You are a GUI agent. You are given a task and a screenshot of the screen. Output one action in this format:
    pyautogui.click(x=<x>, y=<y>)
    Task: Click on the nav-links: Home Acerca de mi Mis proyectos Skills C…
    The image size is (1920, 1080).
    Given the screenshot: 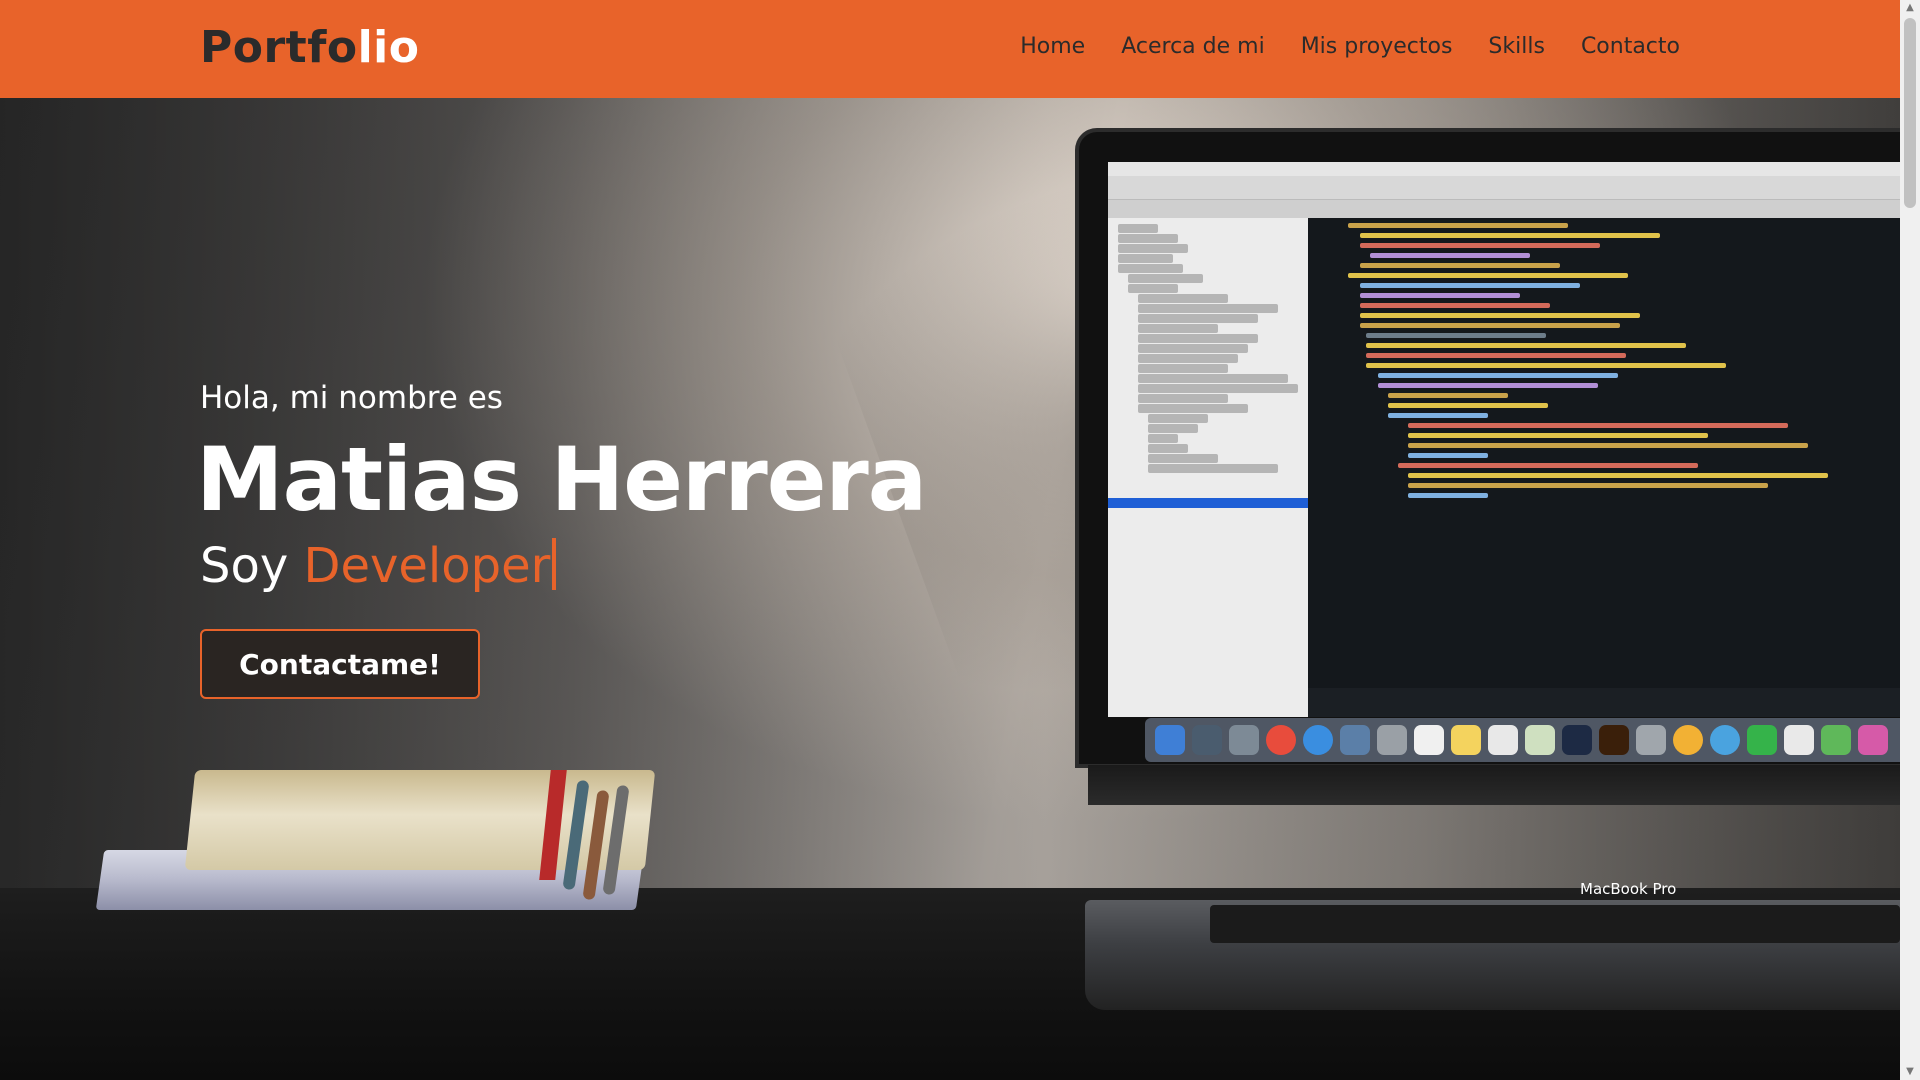 What is the action you would take?
    pyautogui.click(x=1350, y=46)
    